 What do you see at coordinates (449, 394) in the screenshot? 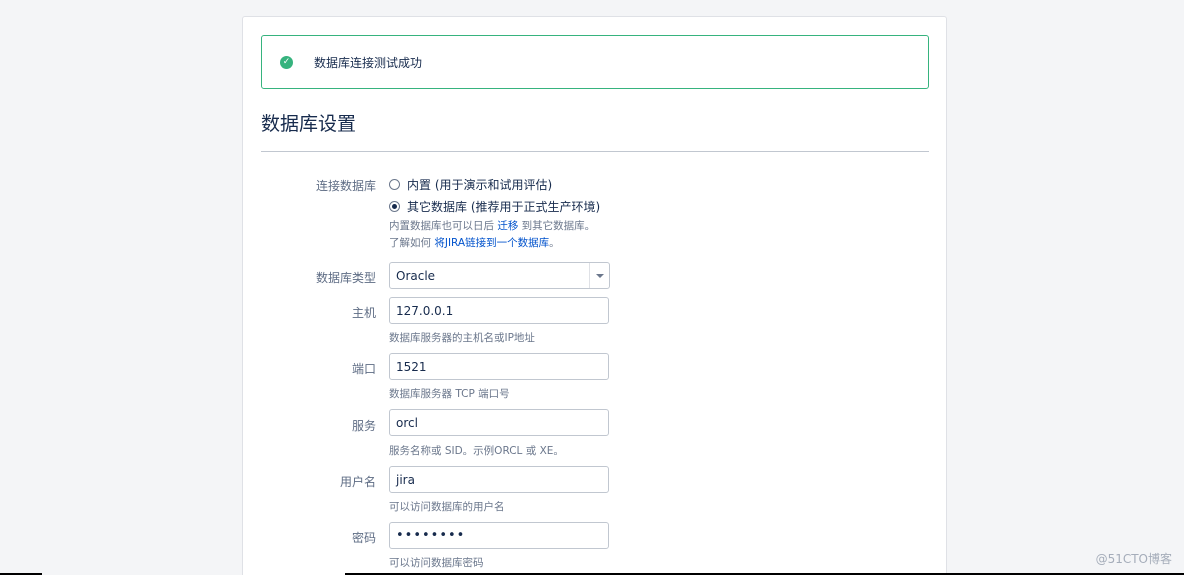
I see `port-help: 数据库服务器 TCP 端口号` at bounding box center [449, 394].